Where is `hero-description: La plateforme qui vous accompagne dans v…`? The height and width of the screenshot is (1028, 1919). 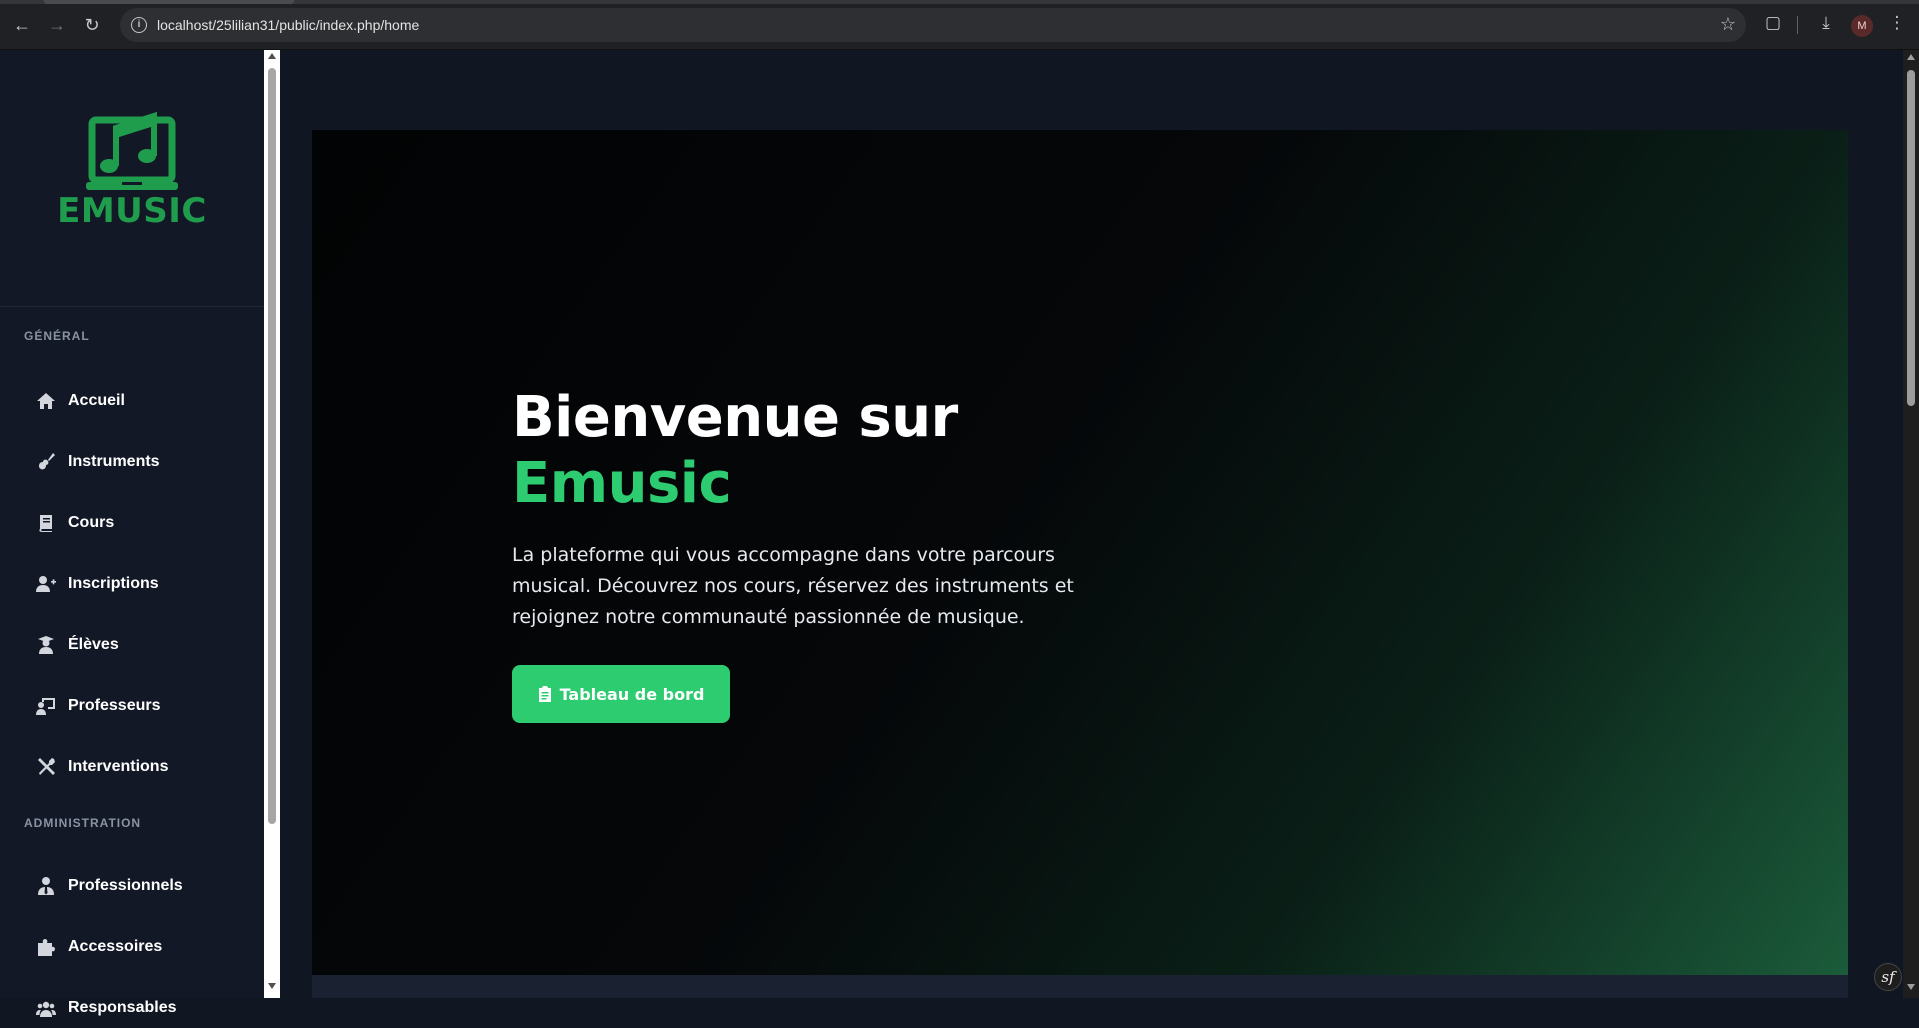 hero-description: La plateforme qui vous accompagne dans v… is located at coordinates (793, 586).